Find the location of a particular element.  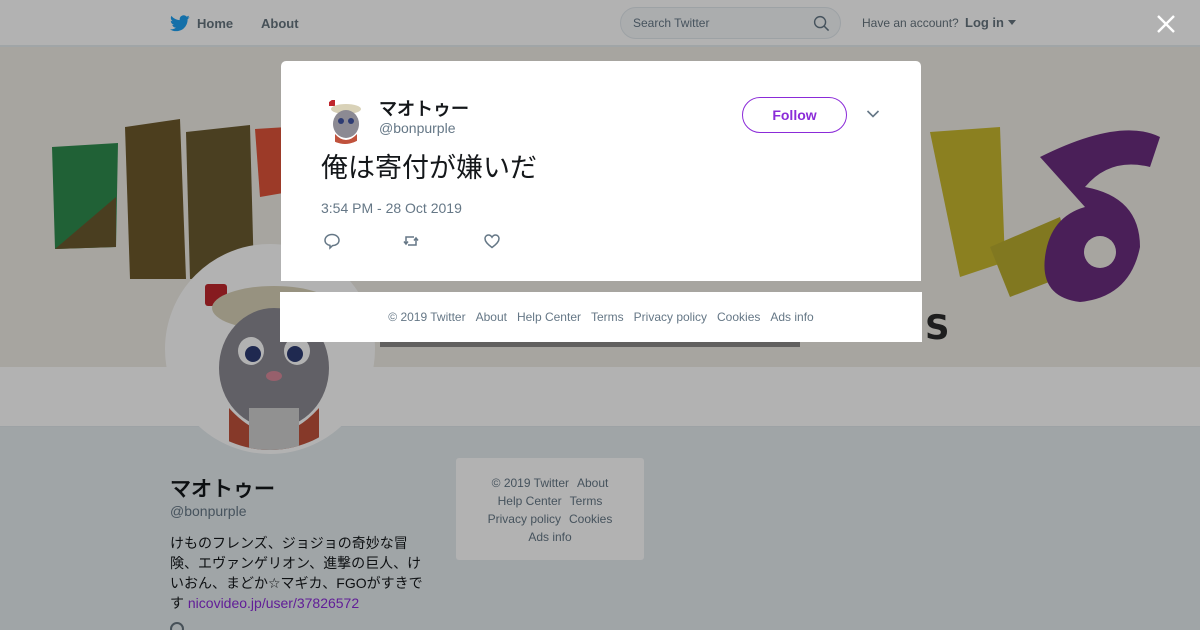

tweet-avatar-illustration is located at coordinates (345, 120).